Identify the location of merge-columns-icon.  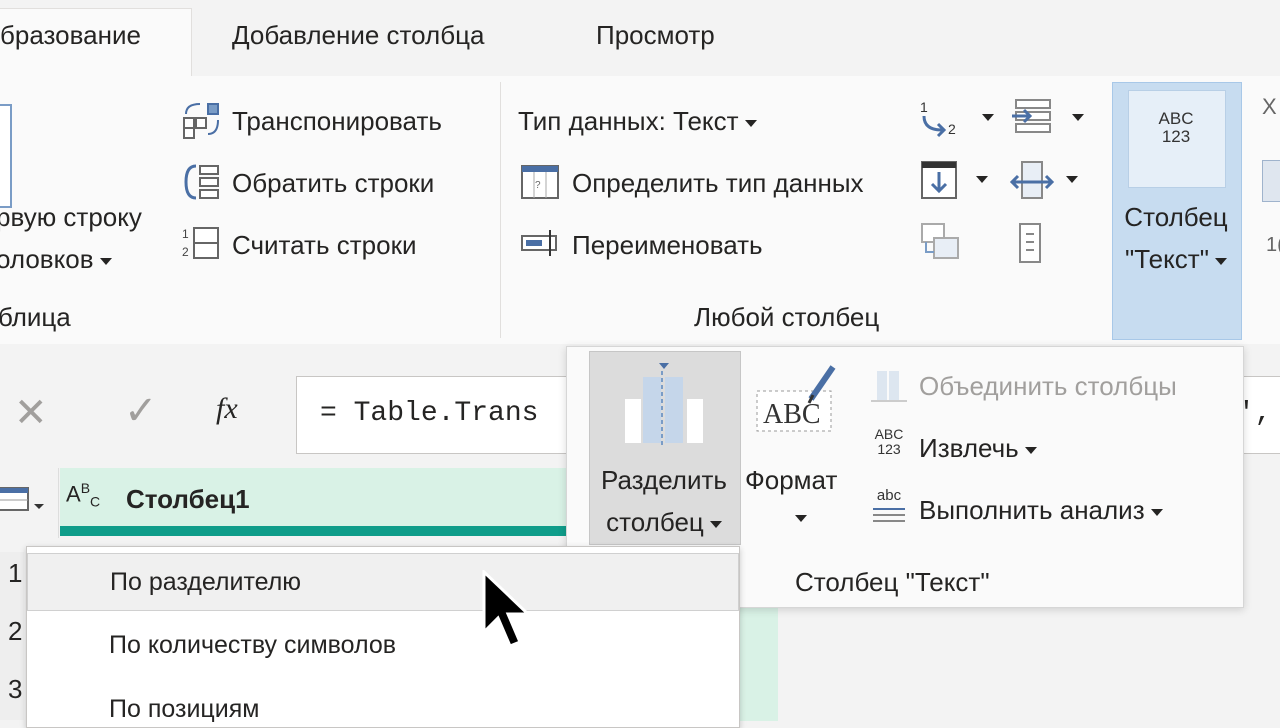
(889, 386).